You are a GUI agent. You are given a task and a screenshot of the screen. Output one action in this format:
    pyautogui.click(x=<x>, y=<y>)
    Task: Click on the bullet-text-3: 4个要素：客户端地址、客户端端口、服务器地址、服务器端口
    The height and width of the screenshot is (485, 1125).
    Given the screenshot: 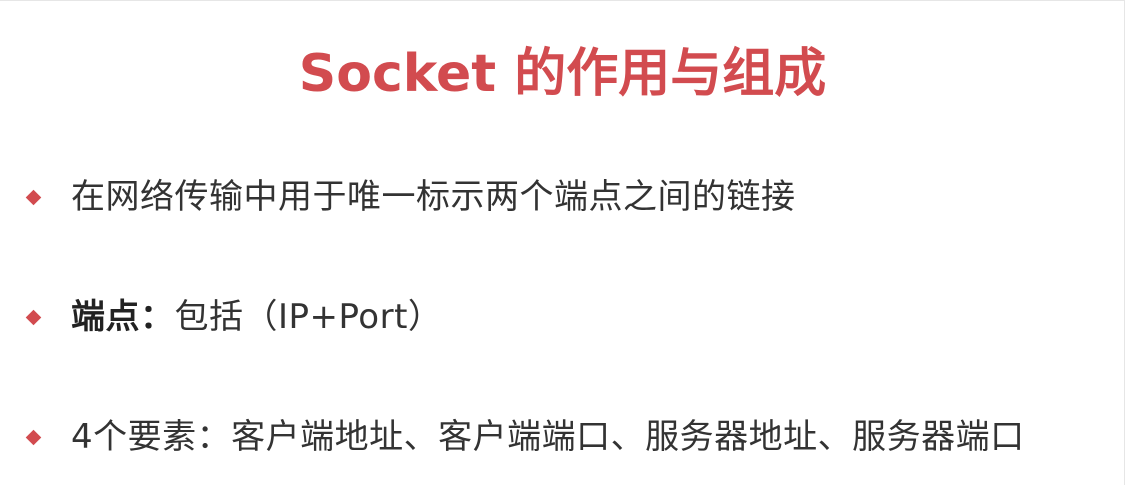 What is the action you would take?
    pyautogui.click(x=548, y=437)
    